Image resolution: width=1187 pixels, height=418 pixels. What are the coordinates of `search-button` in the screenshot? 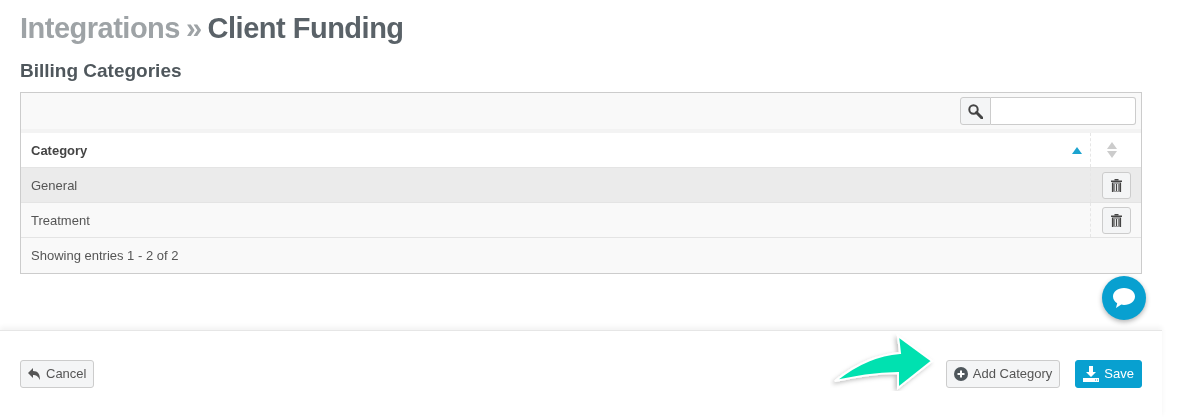 It's located at (975, 111).